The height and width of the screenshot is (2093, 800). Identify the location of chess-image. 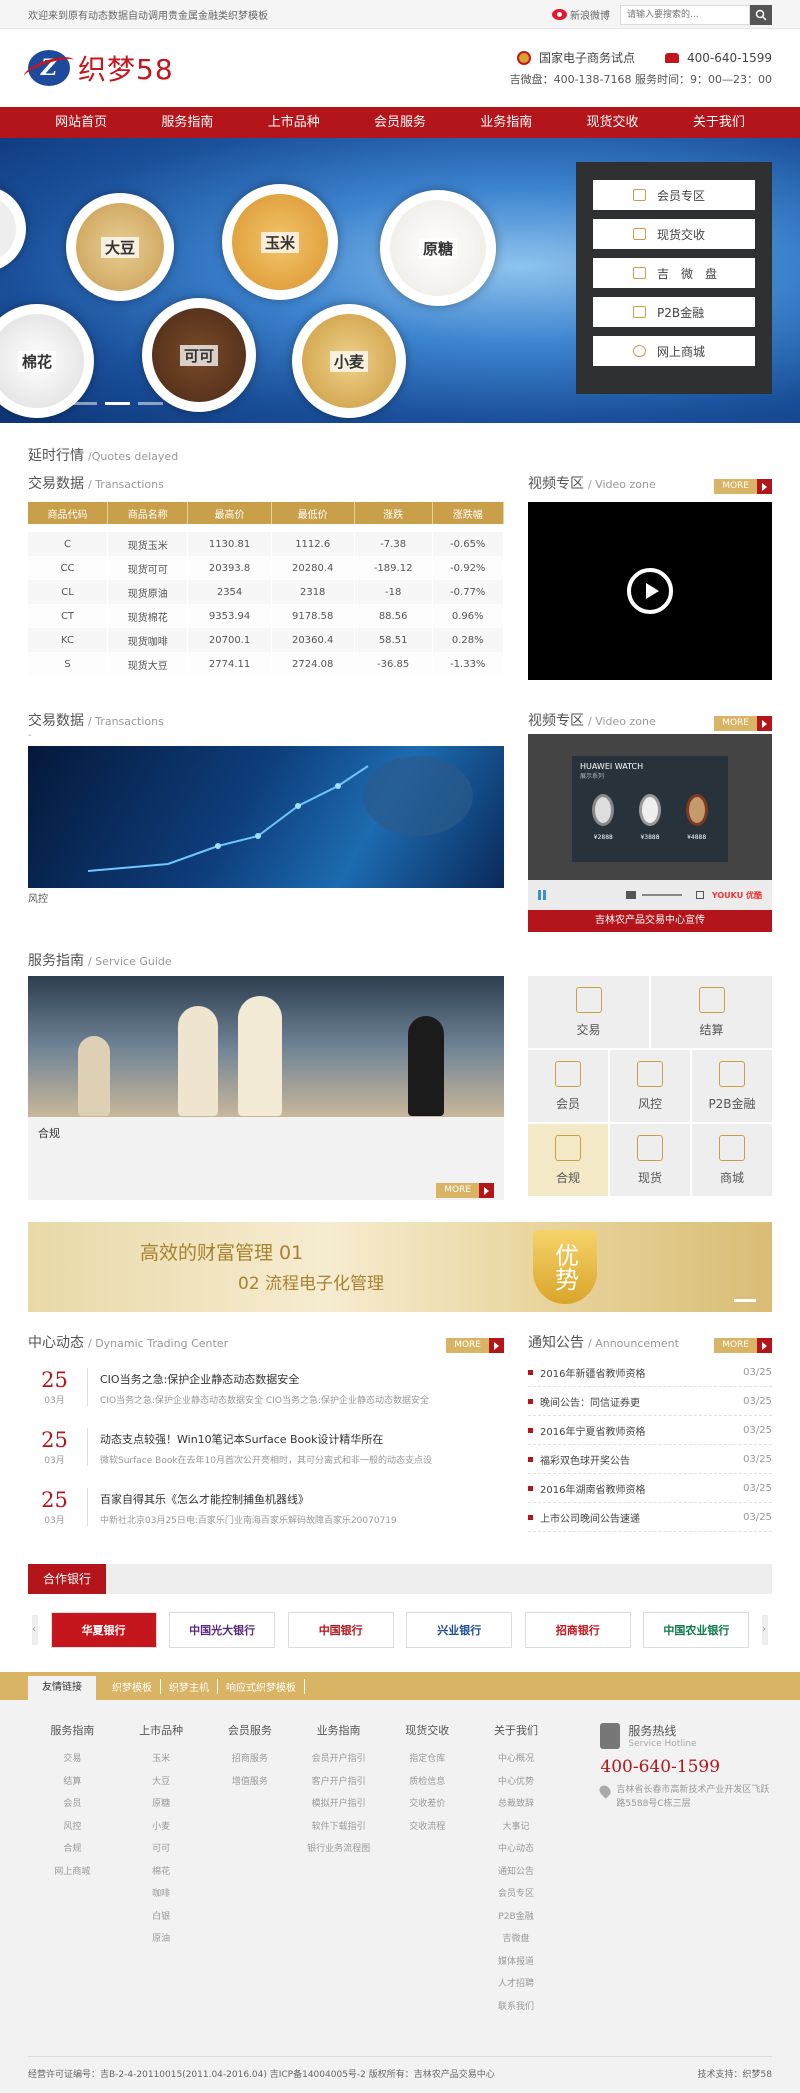
(266, 1046).